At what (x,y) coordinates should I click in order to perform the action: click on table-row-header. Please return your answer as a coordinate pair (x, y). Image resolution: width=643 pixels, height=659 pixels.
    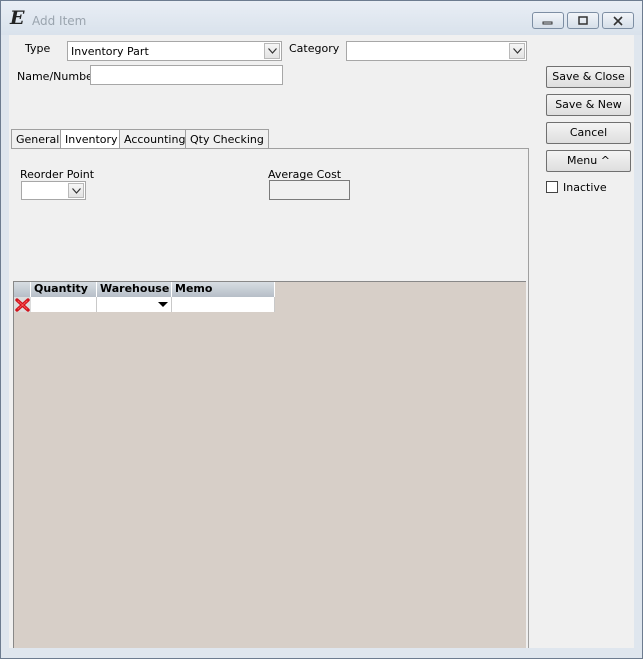
    Looking at the image, I should click on (22, 304).